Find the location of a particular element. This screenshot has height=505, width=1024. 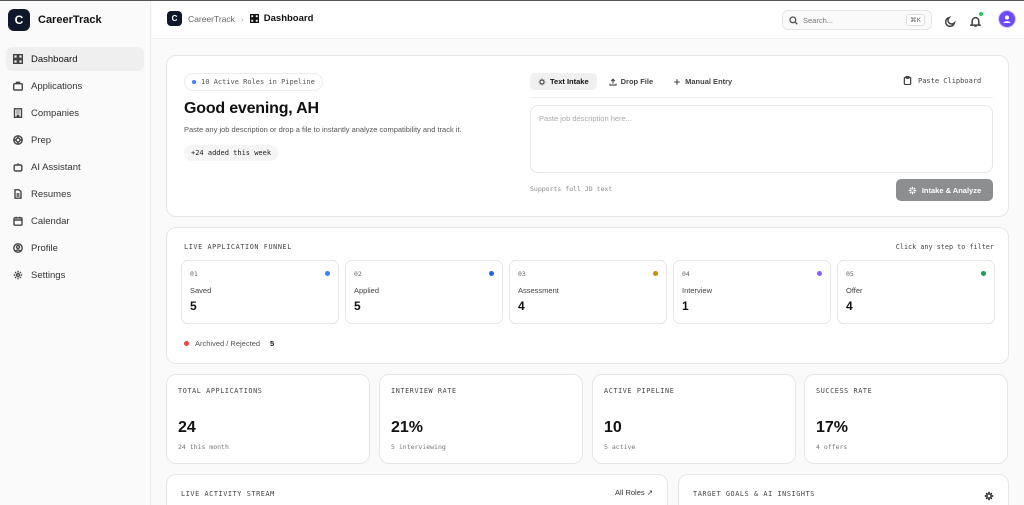

sidebar-item-calendar: Calendar is located at coordinates (75, 221).